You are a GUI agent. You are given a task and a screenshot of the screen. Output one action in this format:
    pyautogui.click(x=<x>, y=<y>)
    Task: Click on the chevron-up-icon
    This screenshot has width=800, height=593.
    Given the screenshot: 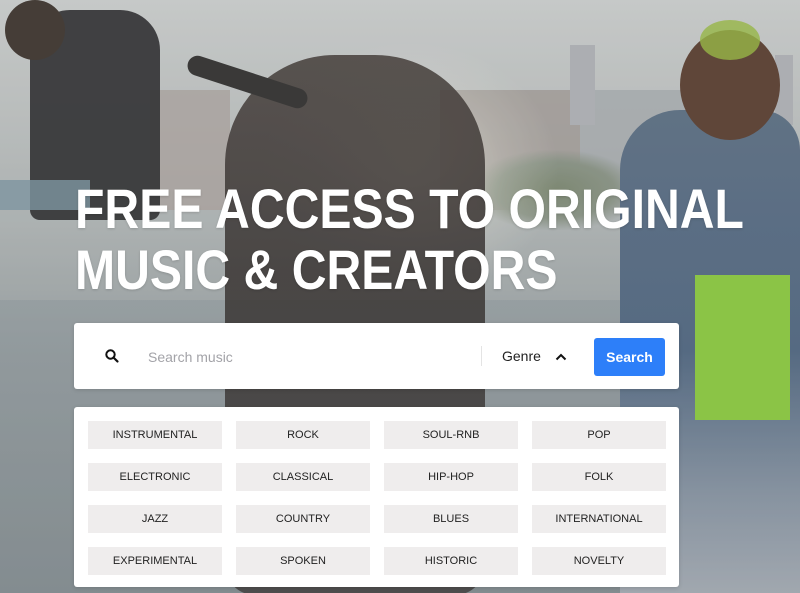 What is the action you would take?
    pyautogui.click(x=561, y=356)
    